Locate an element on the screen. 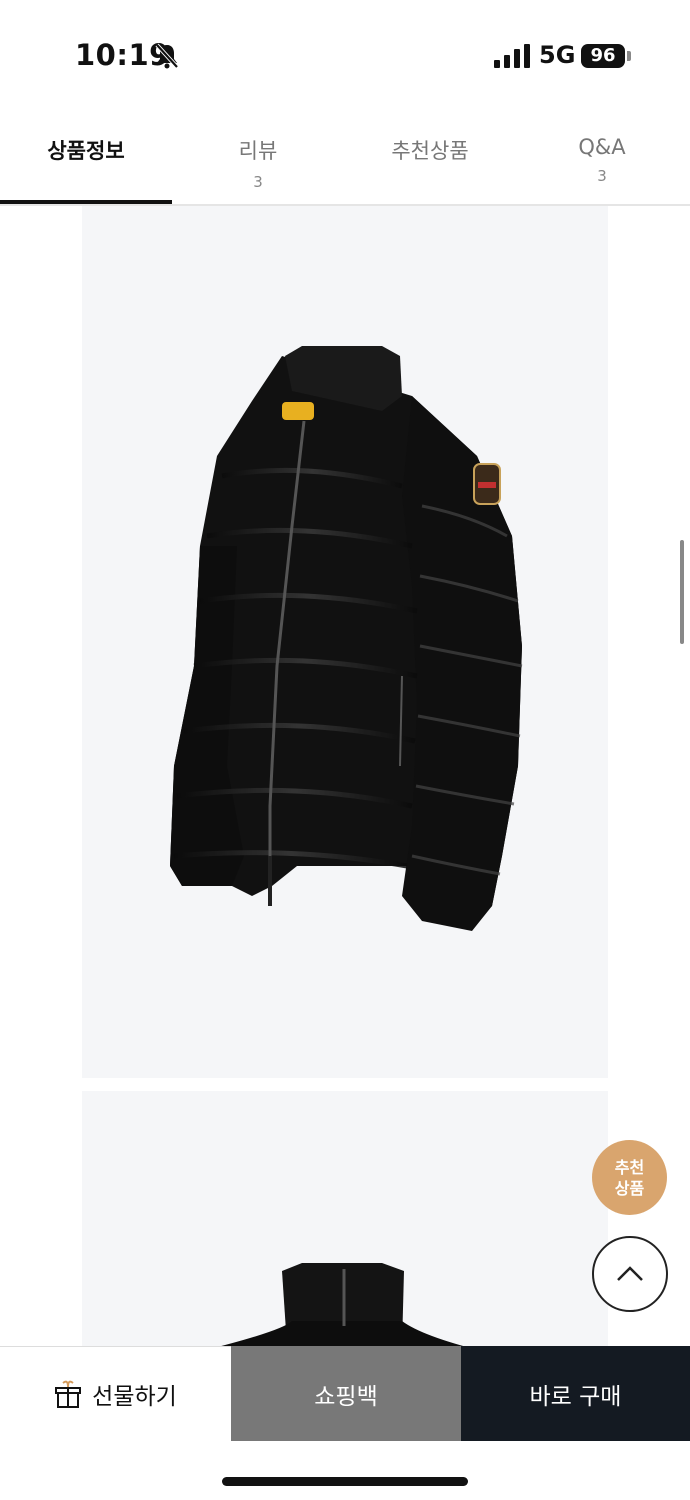 Image resolution: width=690 pixels, height=1500 pixels. product-tabs: 상품정보 리뷰 3 추천상품 Q&A 3 is located at coordinates (345, 158).